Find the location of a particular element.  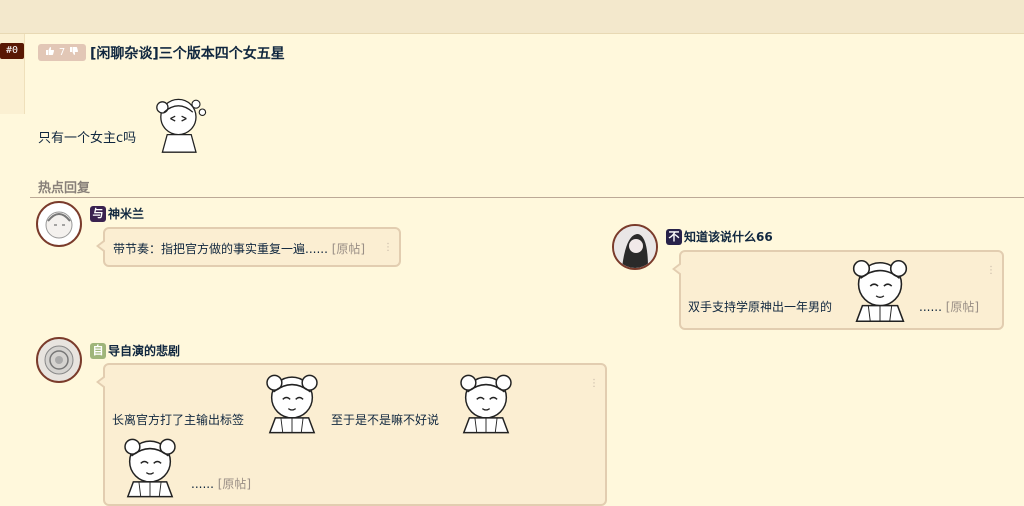

thumbs-down-icon is located at coordinates (74, 52).